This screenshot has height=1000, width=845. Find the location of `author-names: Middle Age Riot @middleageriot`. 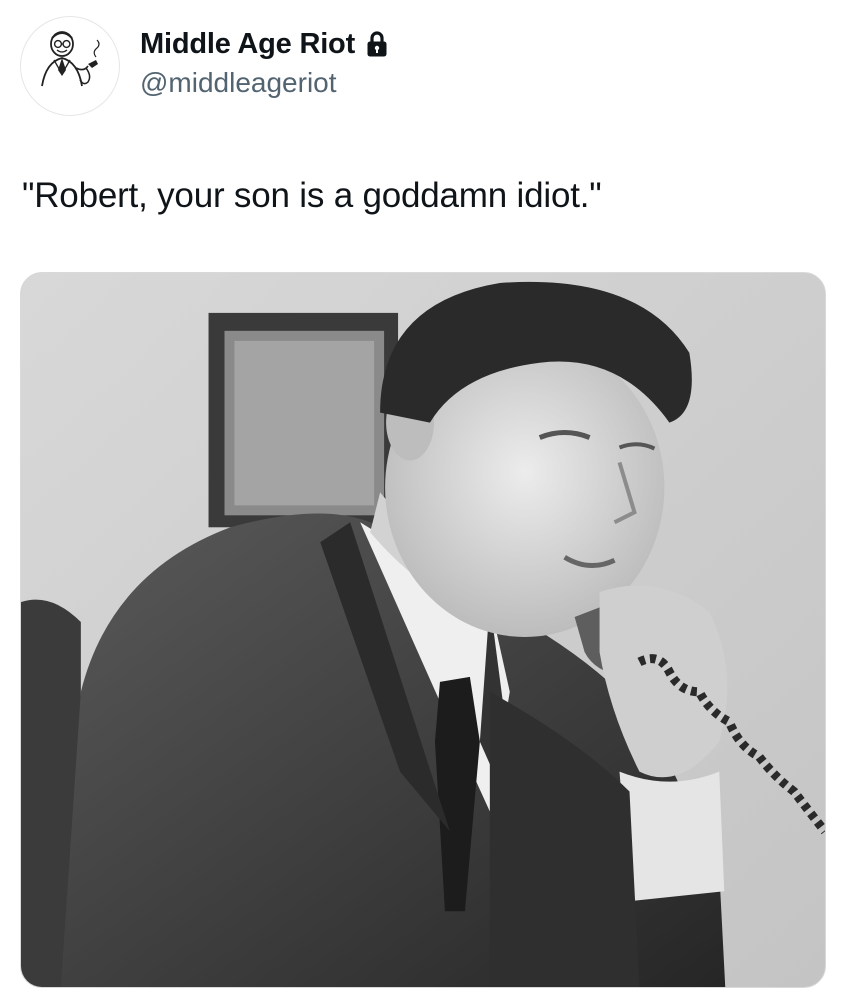

author-names: Middle Age Riot @middleageriot is located at coordinates (264, 66).